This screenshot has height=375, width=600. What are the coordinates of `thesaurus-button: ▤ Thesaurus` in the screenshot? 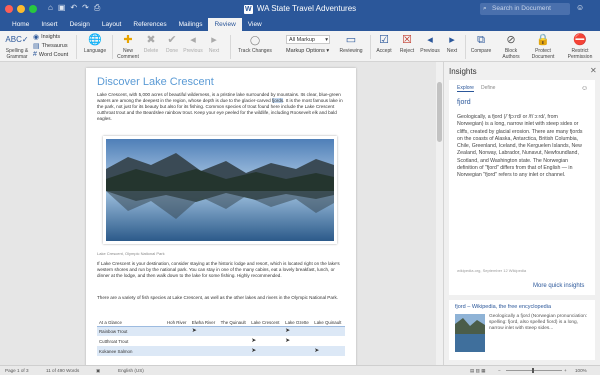 It's located at (50, 46).